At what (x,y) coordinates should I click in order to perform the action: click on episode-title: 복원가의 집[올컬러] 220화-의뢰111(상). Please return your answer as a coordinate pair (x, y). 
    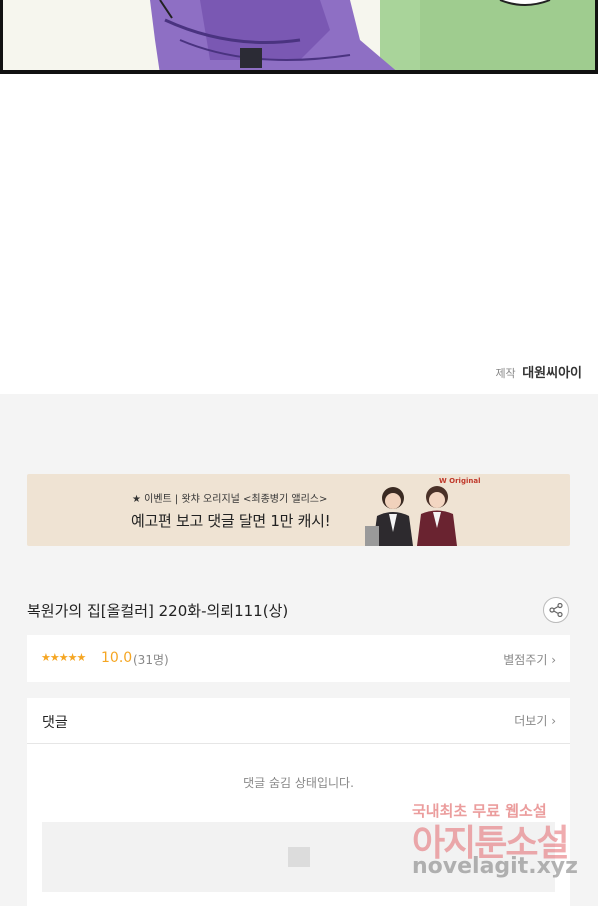
    Looking at the image, I should click on (158, 611).